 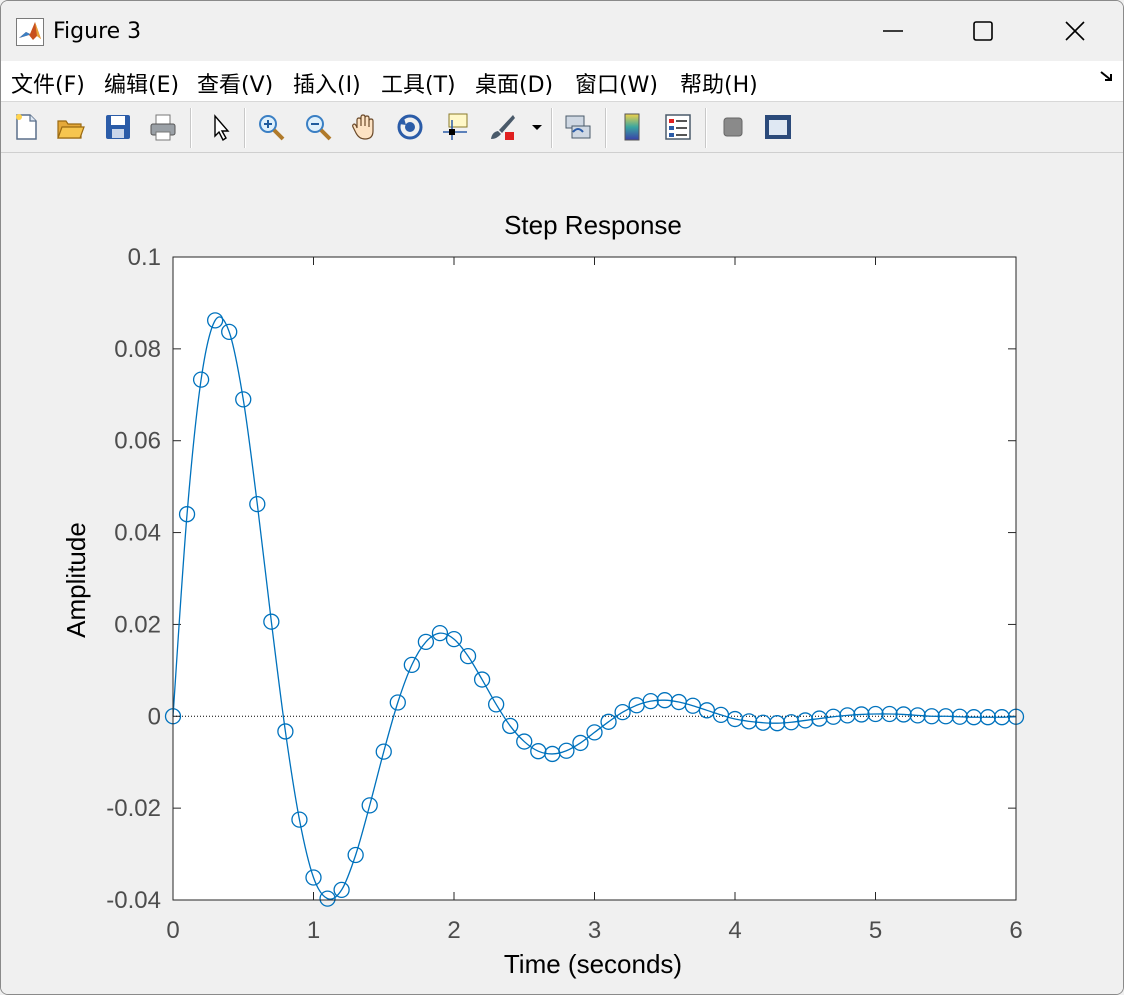 I want to click on figure-toolbar, so click(x=562, y=127).